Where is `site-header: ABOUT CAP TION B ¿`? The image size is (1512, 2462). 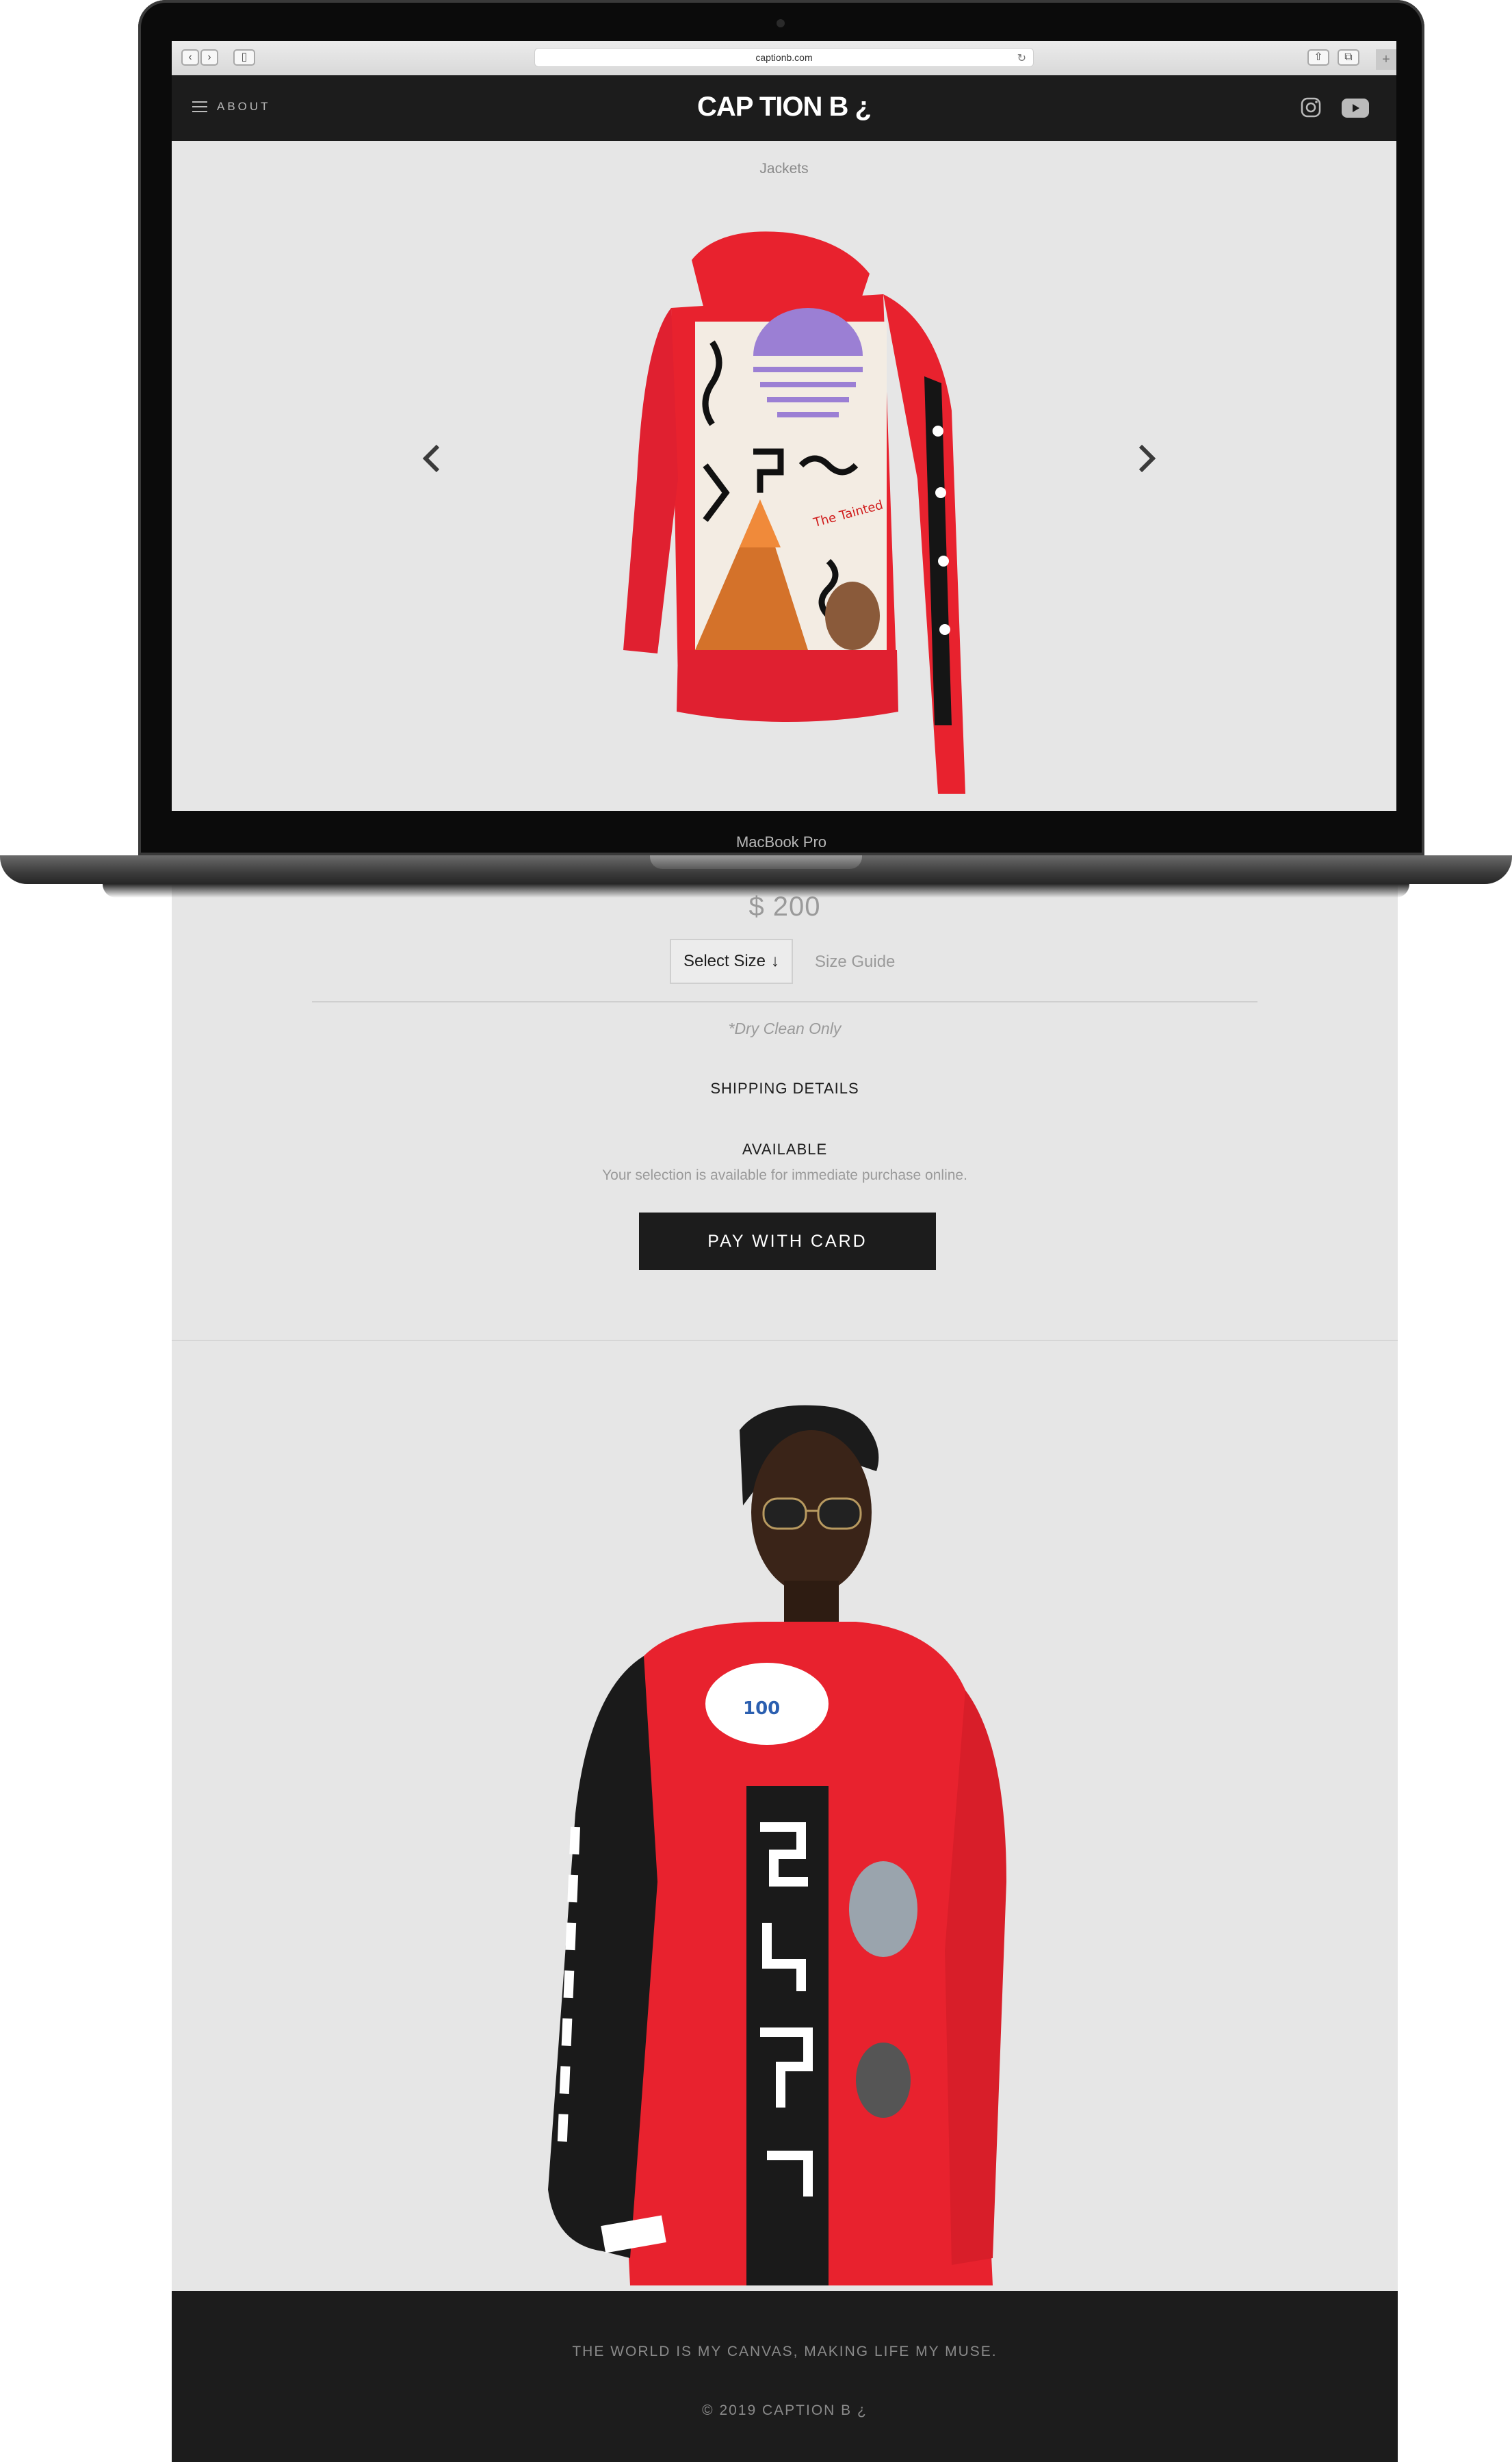
site-header: ABOUT CAP TION B ¿ is located at coordinates (784, 108).